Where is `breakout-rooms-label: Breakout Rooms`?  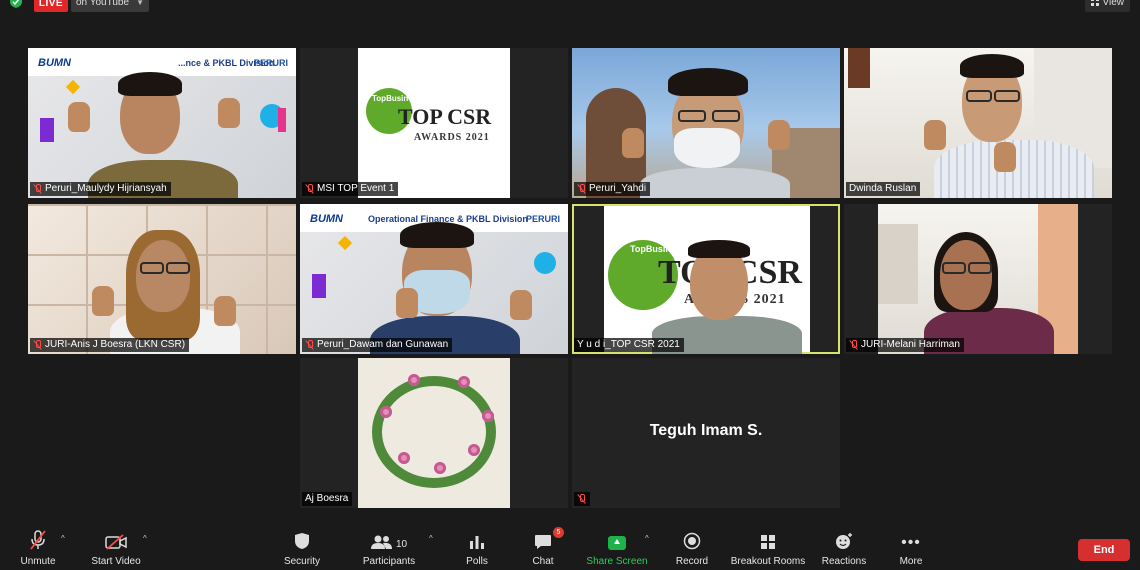
breakout-rooms-label: Breakout Rooms is located at coordinates (768, 561).